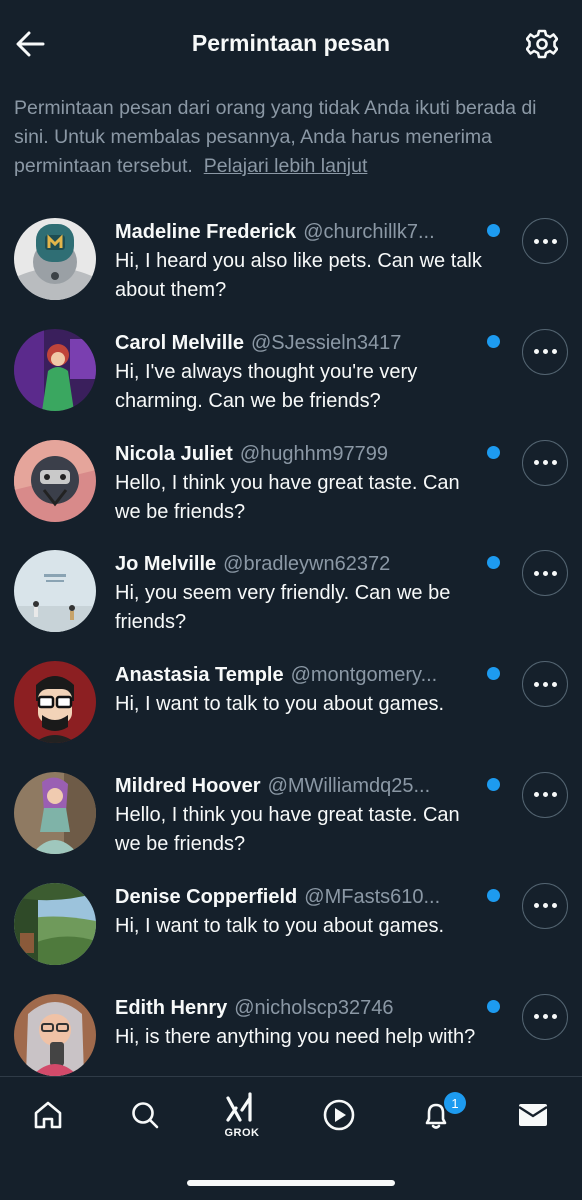  Describe the element at coordinates (314, 1007) in the screenshot. I see `sender-handle: @nicholscp32746` at that location.